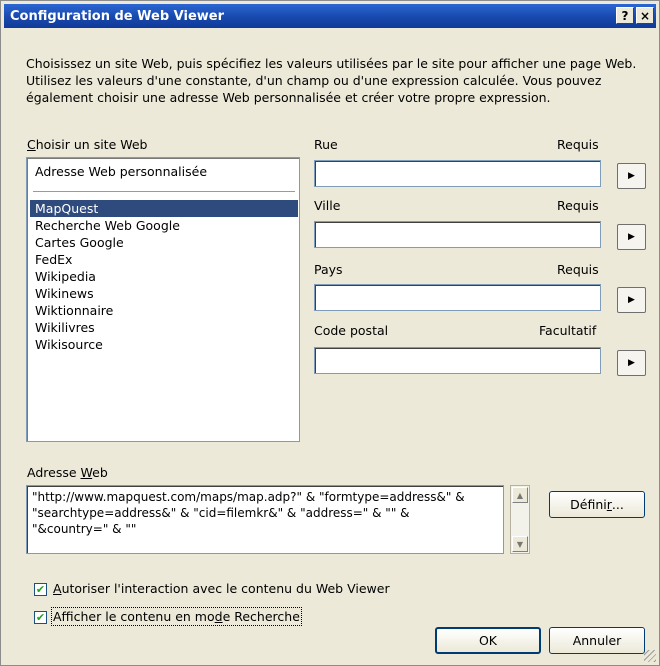 This screenshot has width=660, height=666. I want to click on scroll-down-button: ▼, so click(520, 544).